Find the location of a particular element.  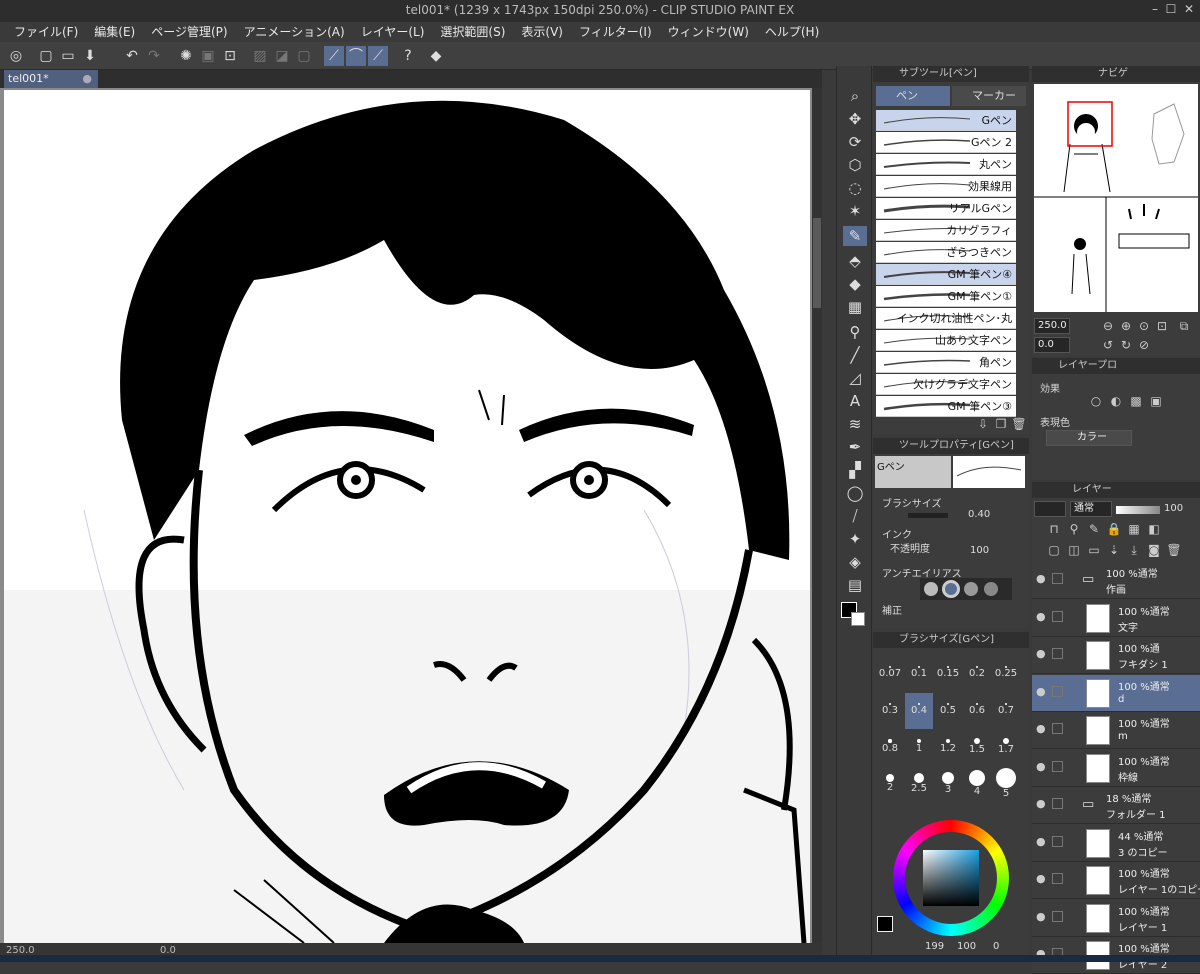

layer-color-effect-icon: ▣ is located at coordinates (1156, 401).